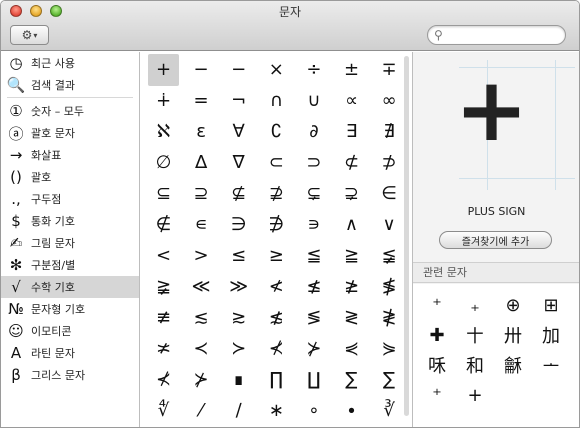 The height and width of the screenshot is (428, 580). What do you see at coordinates (70, 287) in the screenshot?
I see `sidebar-item: √ 수학 기호` at bounding box center [70, 287].